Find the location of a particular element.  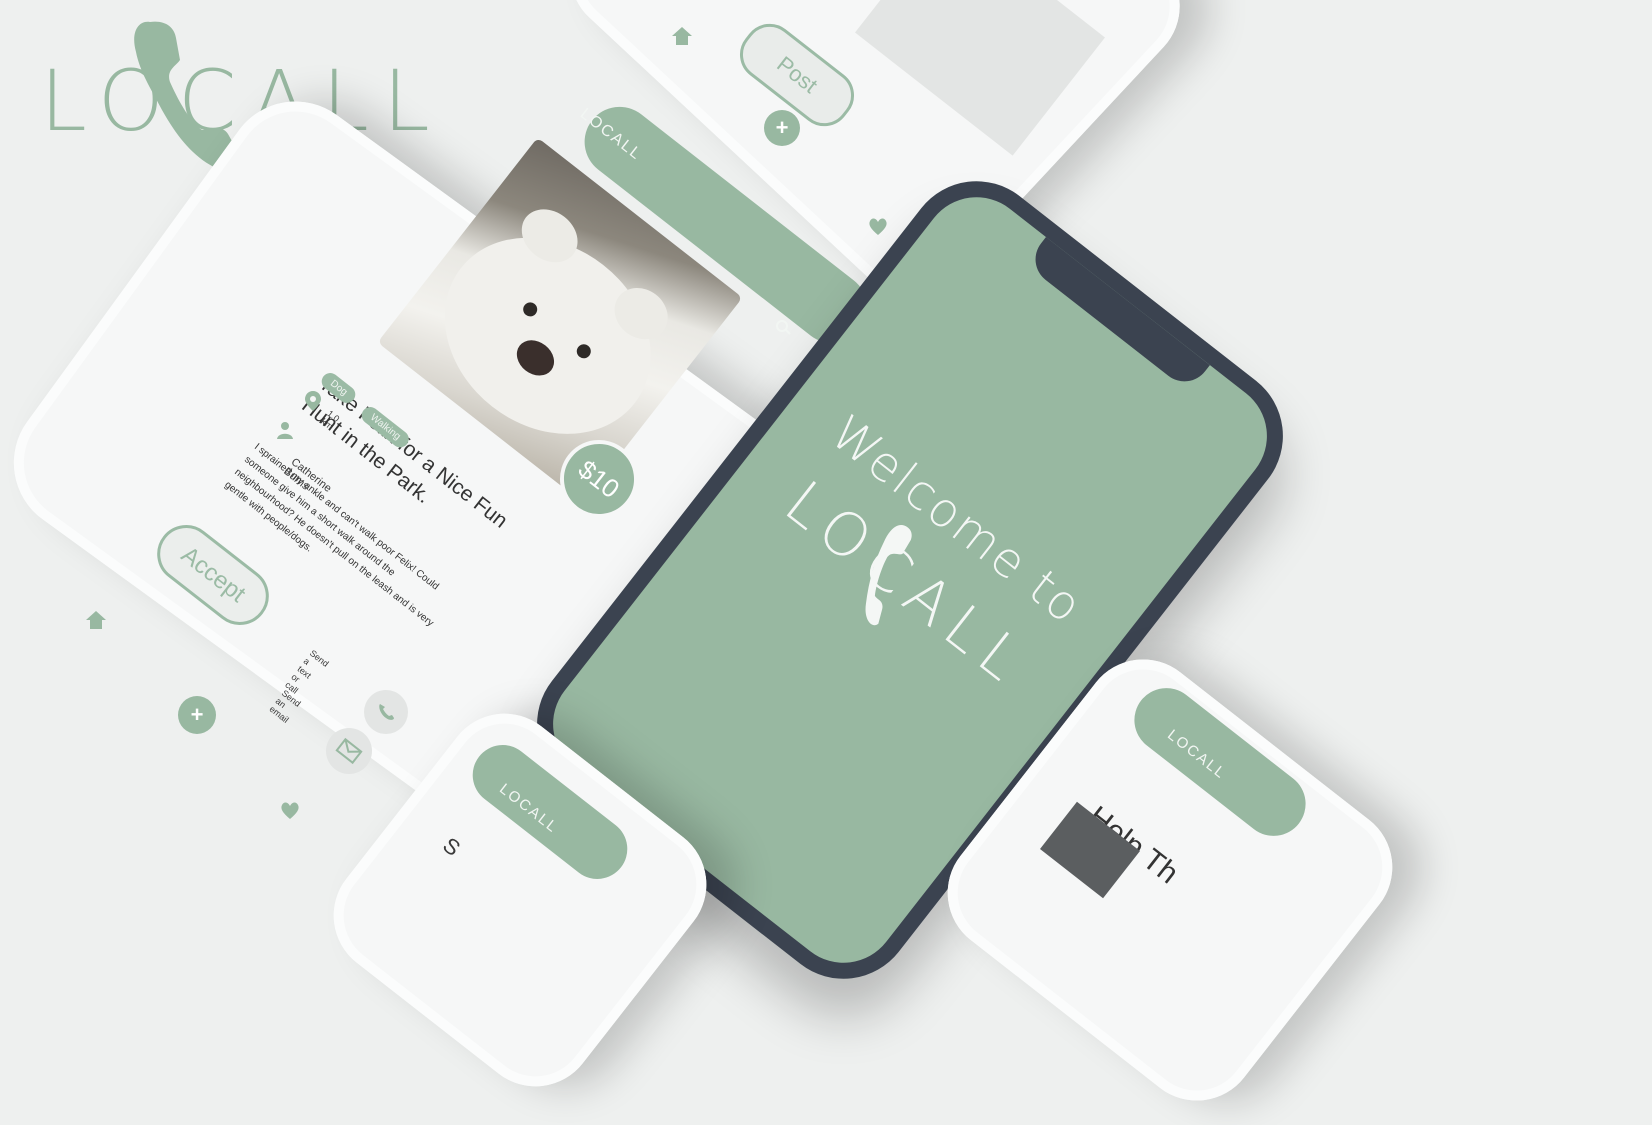

phone-top-home-icon is located at coordinates (682, 36).